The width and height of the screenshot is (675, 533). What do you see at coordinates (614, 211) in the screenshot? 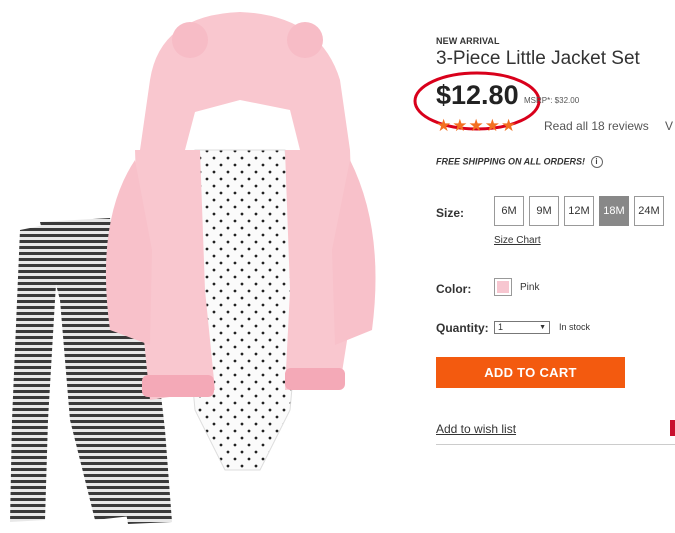
I see `size-option-18m: 18M` at bounding box center [614, 211].